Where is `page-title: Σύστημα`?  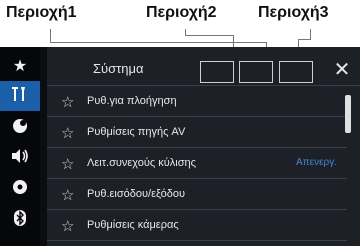 page-title: Σύστημα is located at coordinates (118, 68).